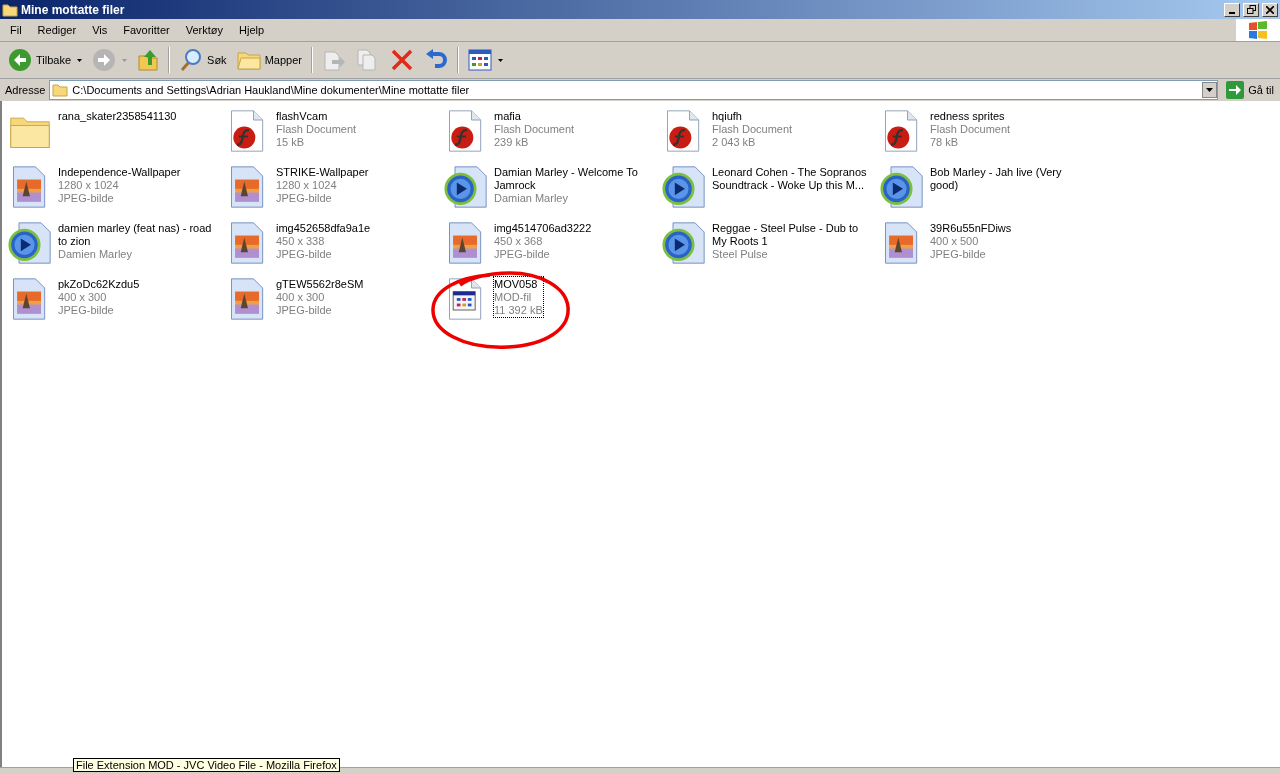  Describe the element at coordinates (1250, 90) in the screenshot. I see `go-button: Gå til` at that location.